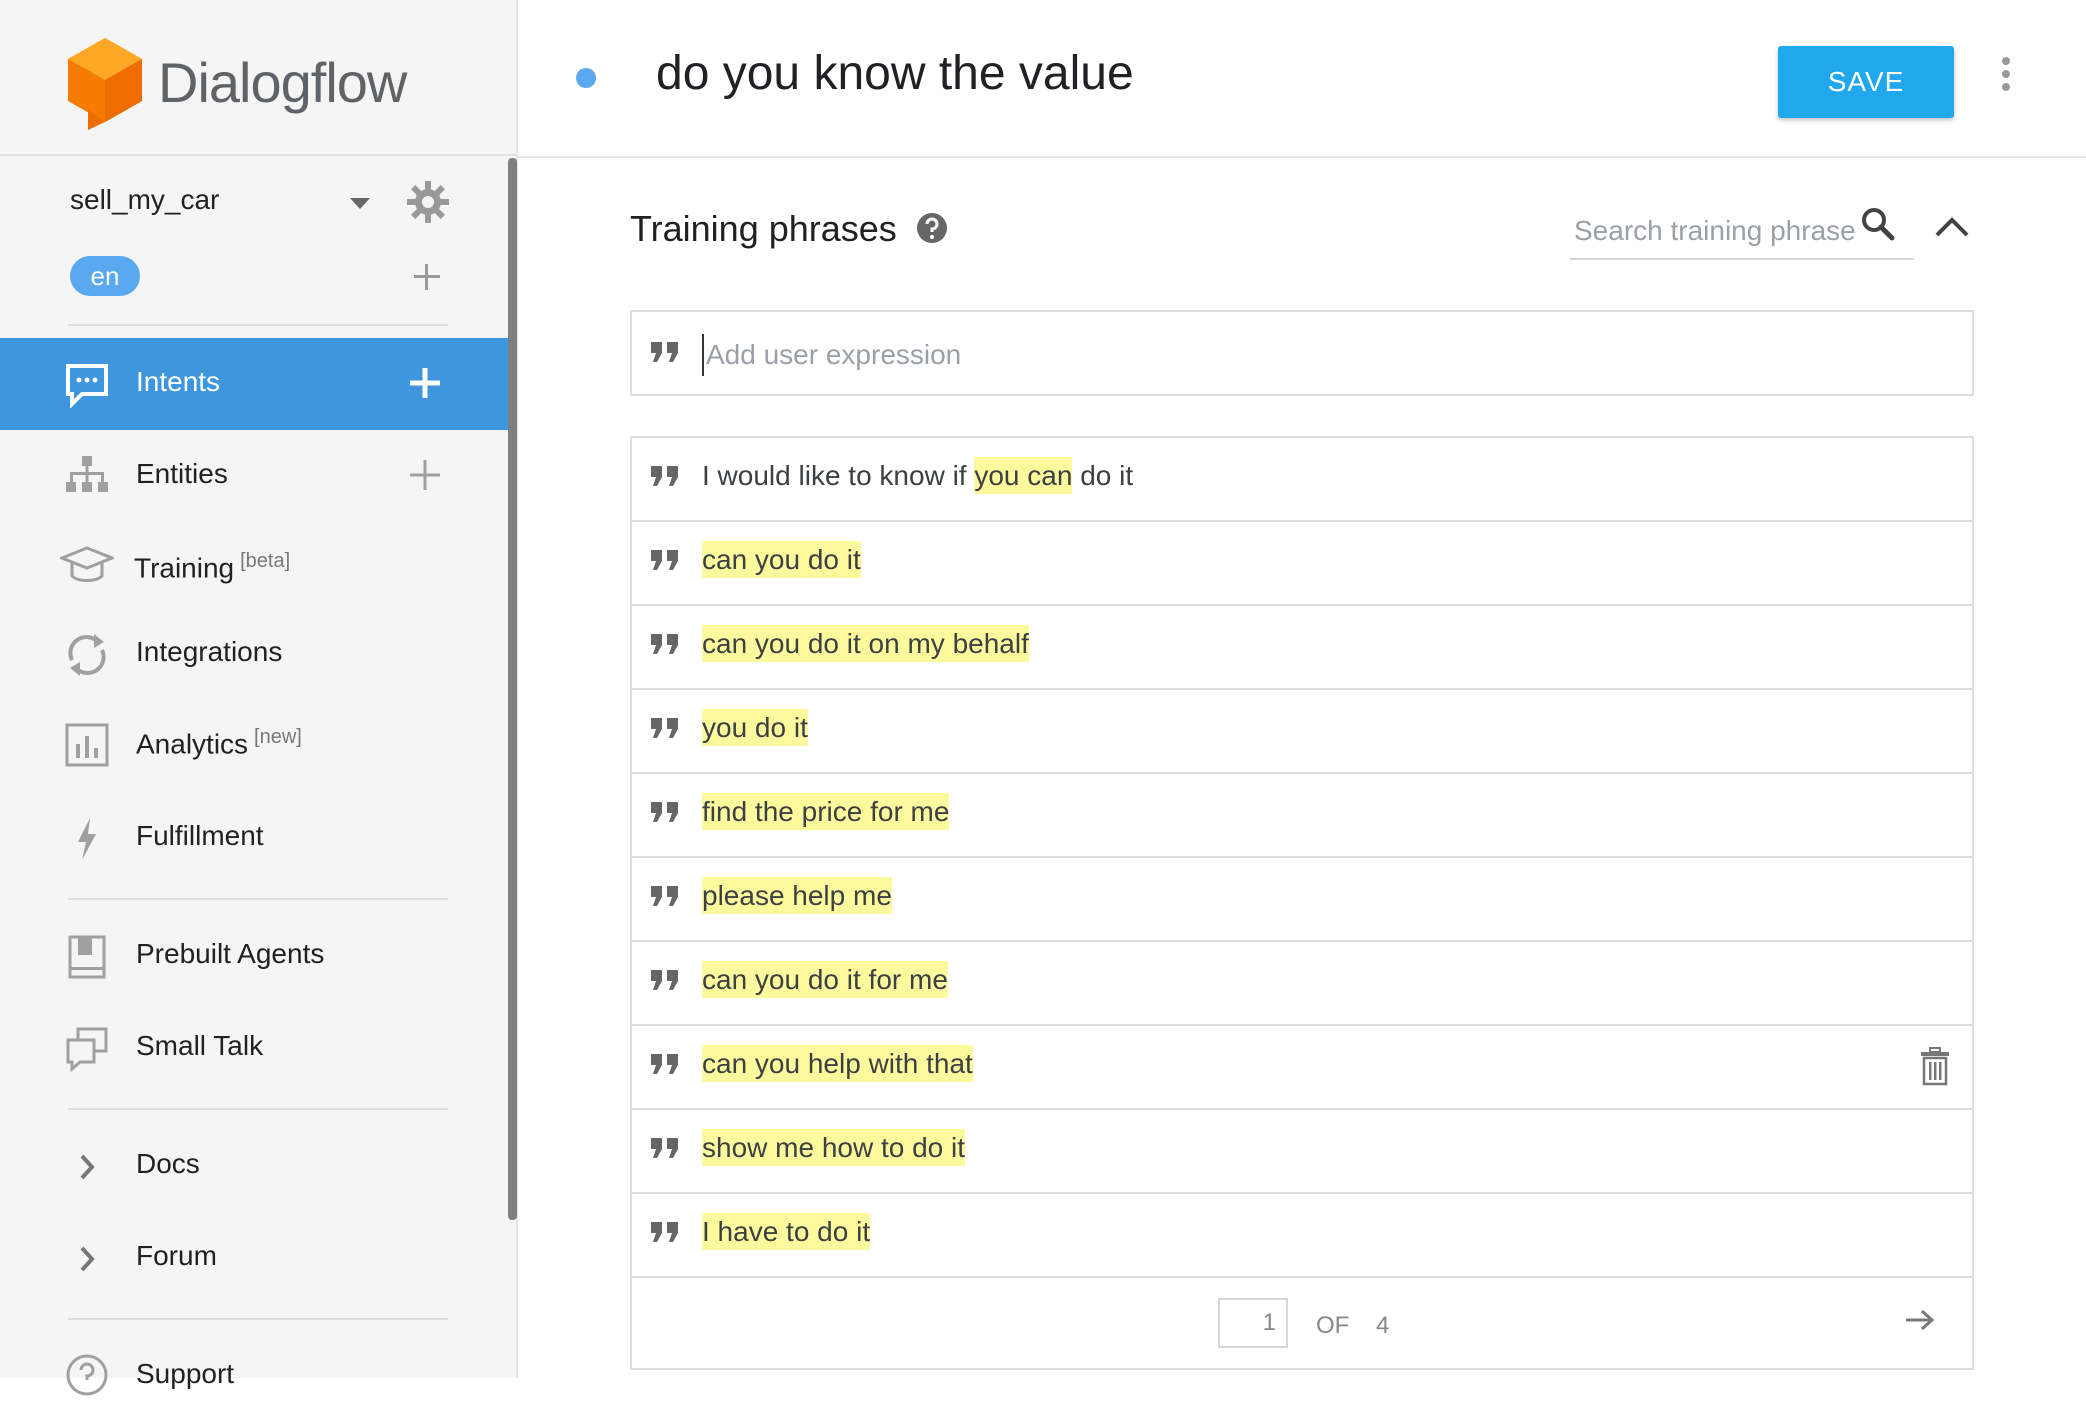 This screenshot has height=1422, width=2086. What do you see at coordinates (895, 73) in the screenshot?
I see `intent-title: do you know the value` at bounding box center [895, 73].